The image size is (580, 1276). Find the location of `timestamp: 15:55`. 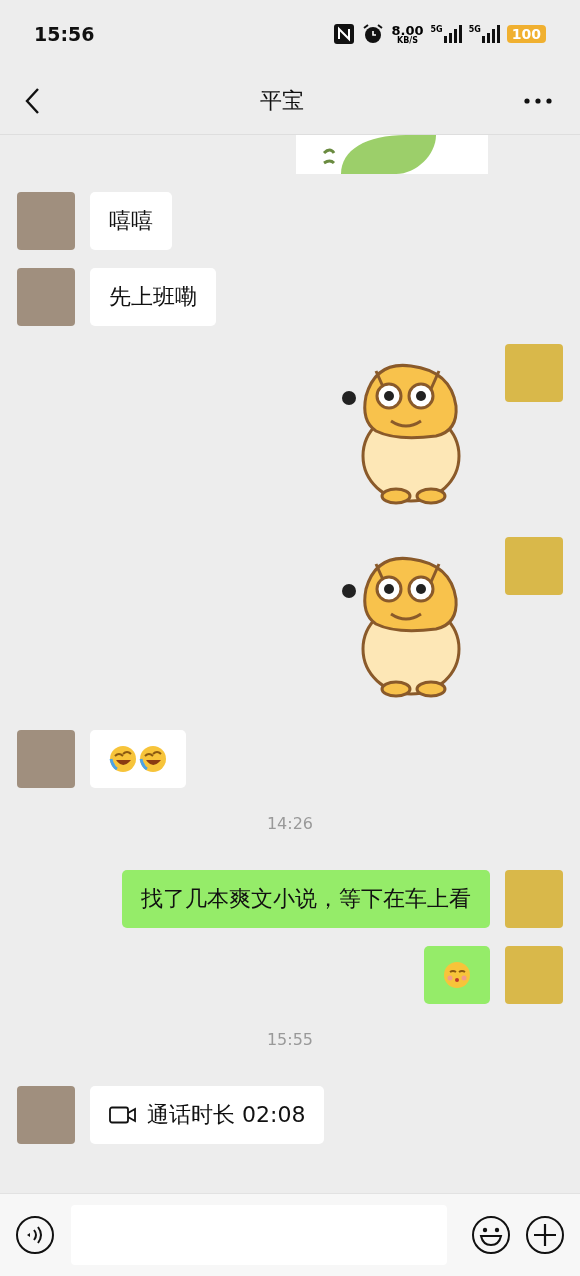

timestamp: 15:55 is located at coordinates (290, 1040).